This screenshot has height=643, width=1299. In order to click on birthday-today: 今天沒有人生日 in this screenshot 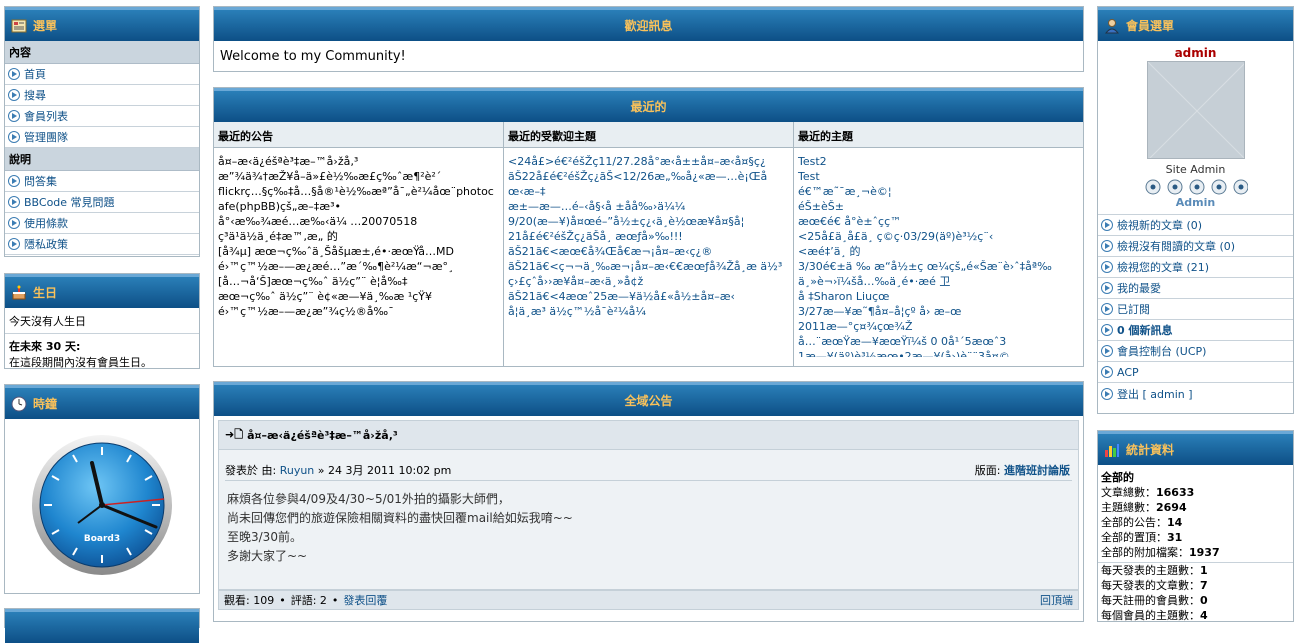, I will do `click(102, 321)`.